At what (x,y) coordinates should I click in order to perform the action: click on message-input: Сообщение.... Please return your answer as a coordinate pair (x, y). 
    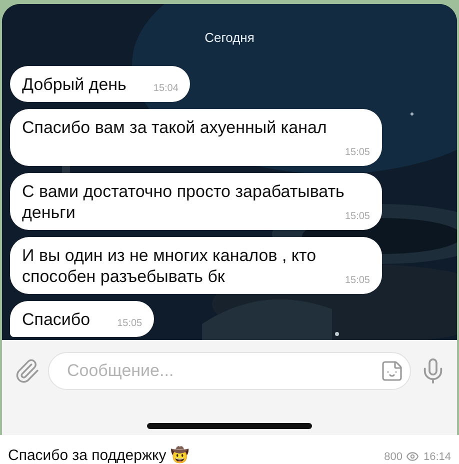
    Looking at the image, I should click on (222, 371).